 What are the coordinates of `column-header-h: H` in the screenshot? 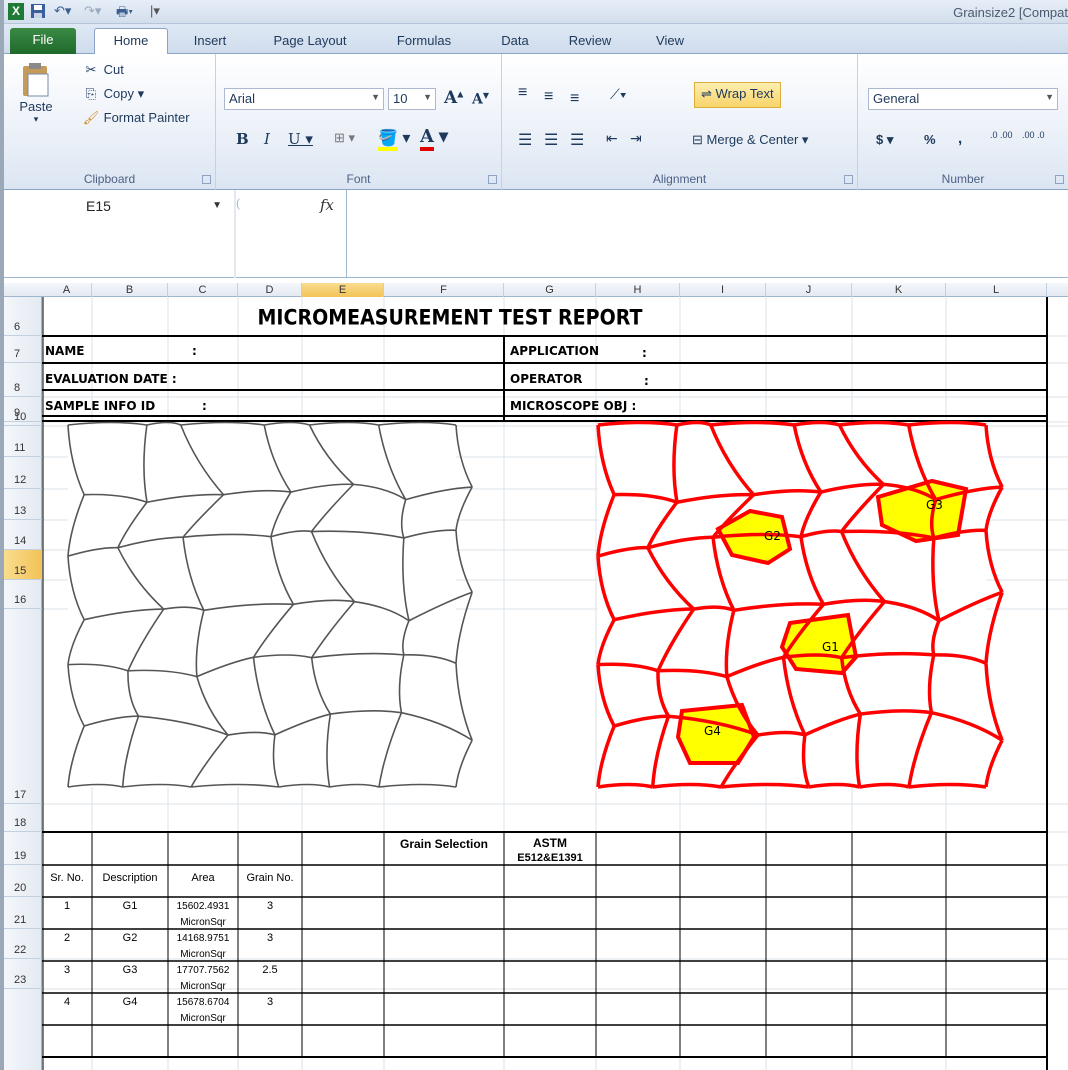 It's located at (638, 290).